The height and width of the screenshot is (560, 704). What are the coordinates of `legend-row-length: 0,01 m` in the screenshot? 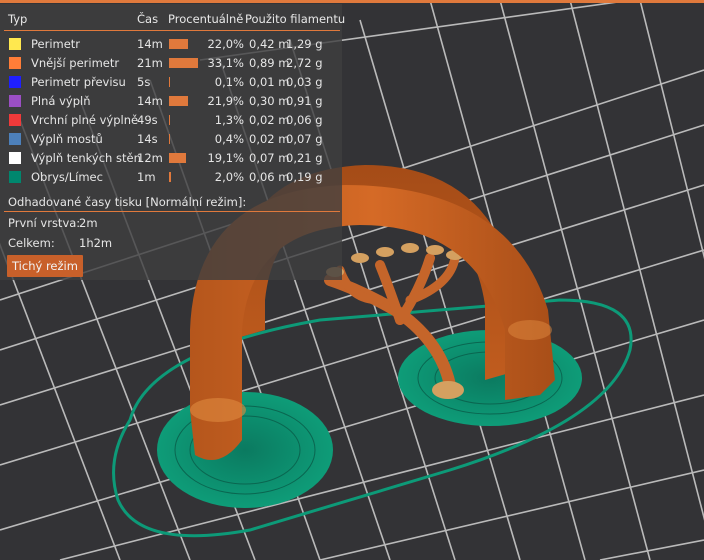 It's located at (269, 82).